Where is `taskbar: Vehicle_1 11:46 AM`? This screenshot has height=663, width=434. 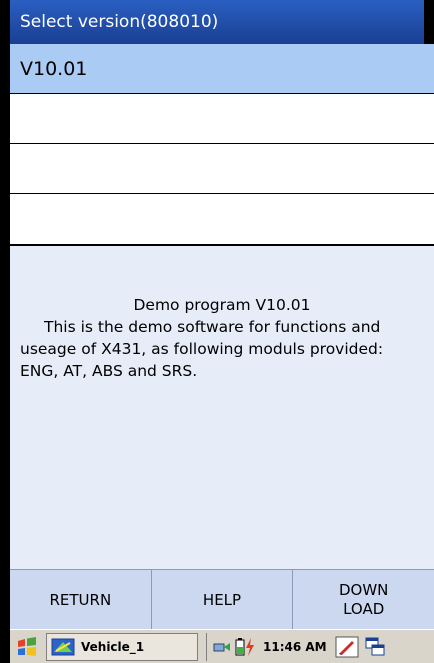
taskbar: Vehicle_1 11:46 AM is located at coordinates (222, 646).